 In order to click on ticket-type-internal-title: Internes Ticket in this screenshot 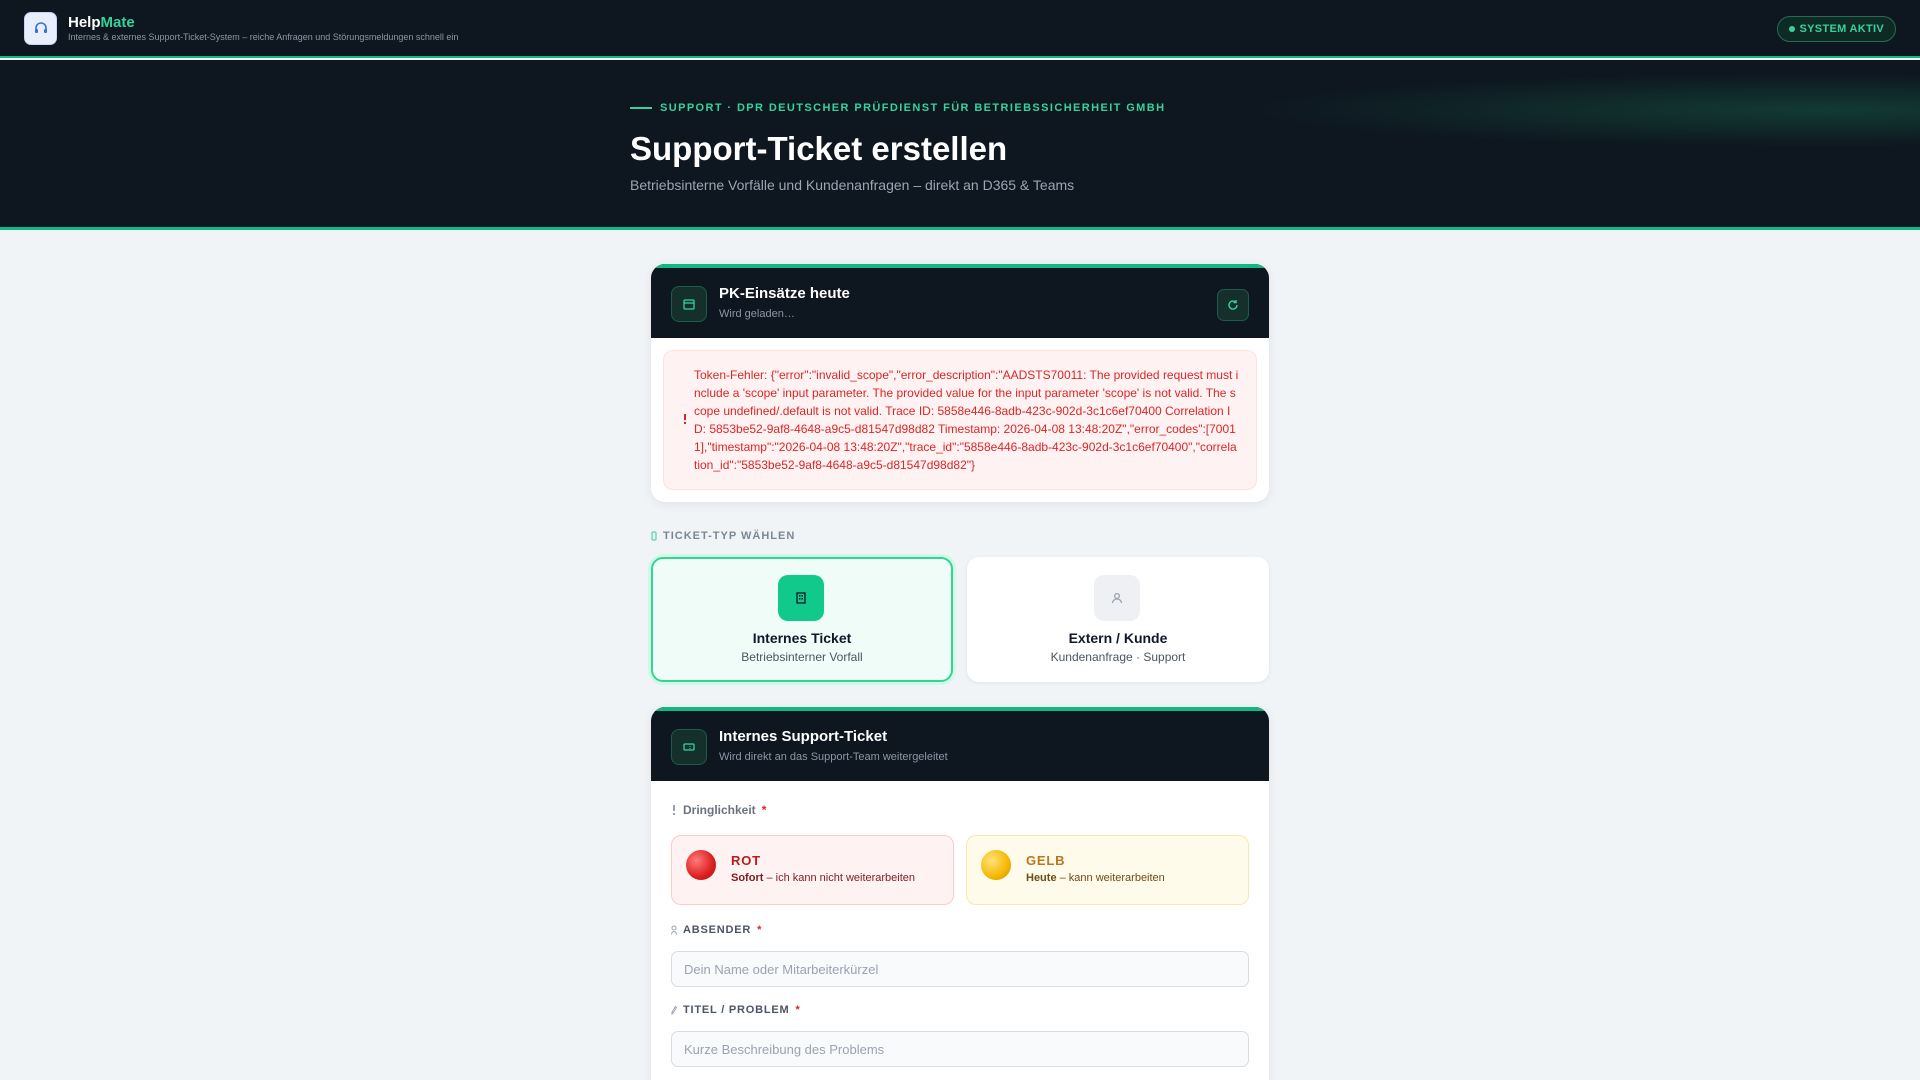, I will do `click(802, 638)`.